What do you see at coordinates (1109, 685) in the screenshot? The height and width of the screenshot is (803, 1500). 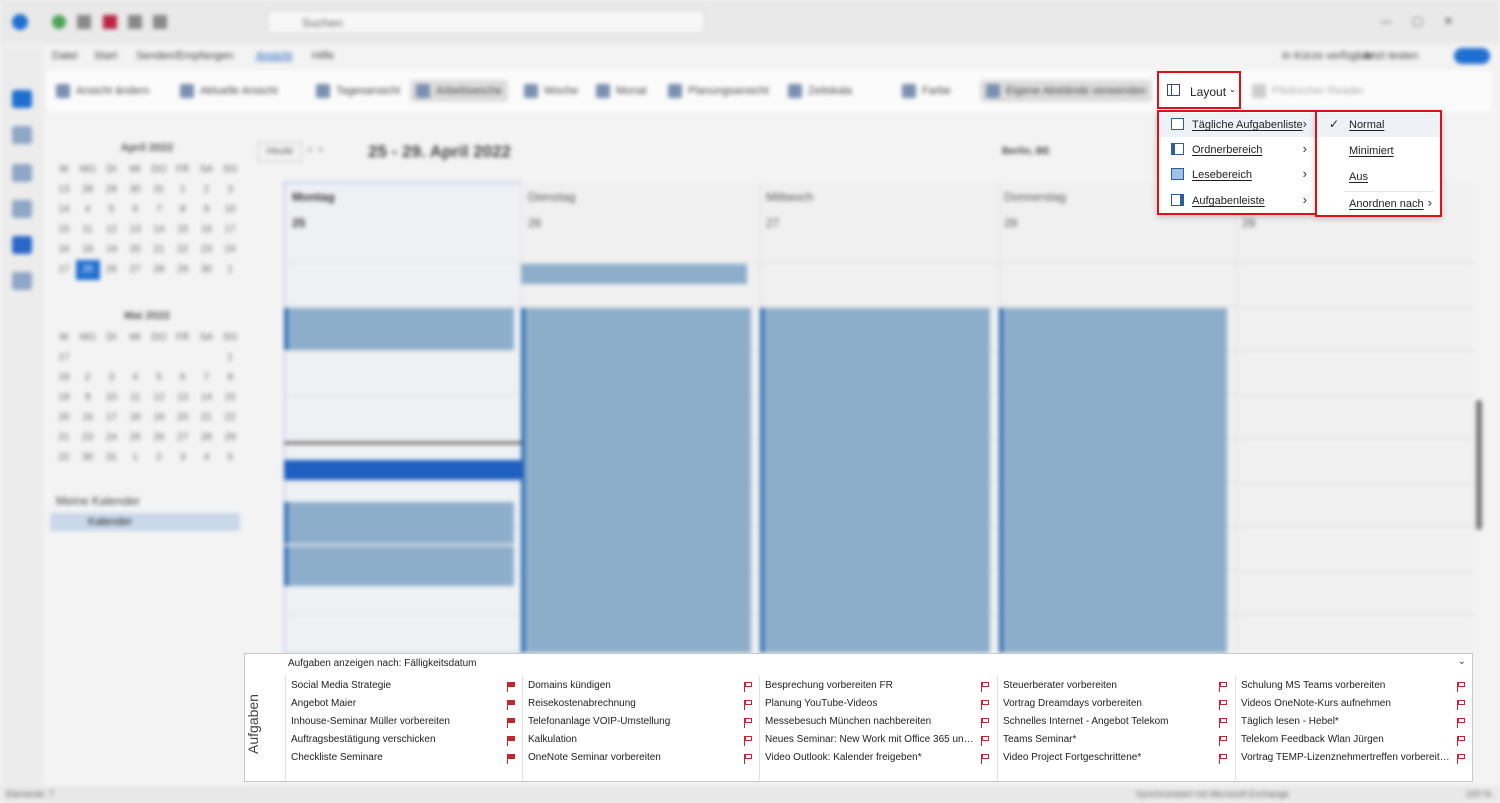 I see `task-item: Steuerberater vorbereiten` at bounding box center [1109, 685].